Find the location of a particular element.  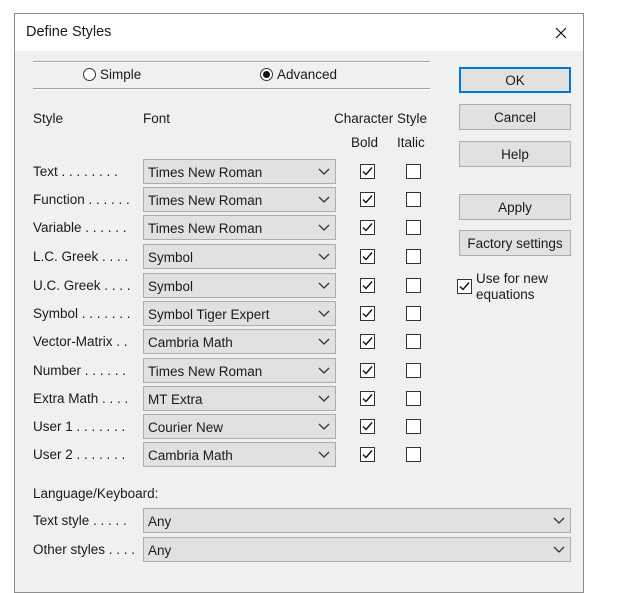

italic-checkbox-text is located at coordinates (413, 171).